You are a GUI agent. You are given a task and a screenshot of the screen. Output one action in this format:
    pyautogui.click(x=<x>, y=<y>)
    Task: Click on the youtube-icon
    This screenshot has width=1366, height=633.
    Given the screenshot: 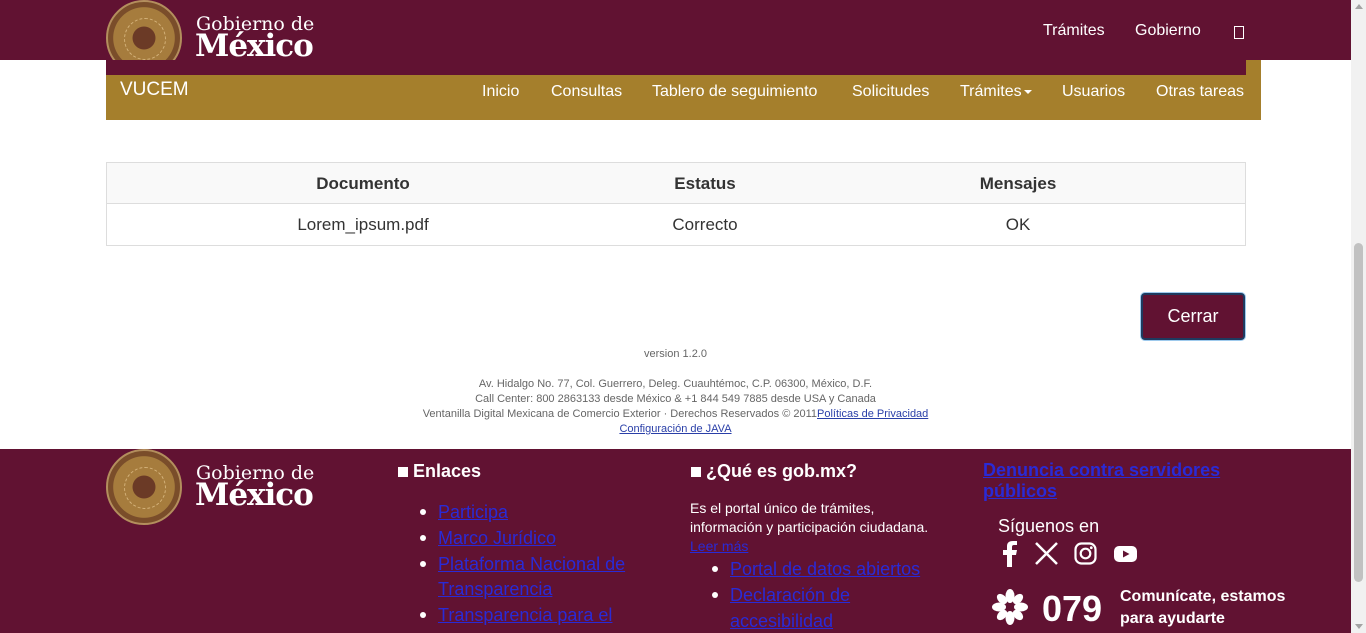 What is the action you would take?
    pyautogui.click(x=1125, y=554)
    